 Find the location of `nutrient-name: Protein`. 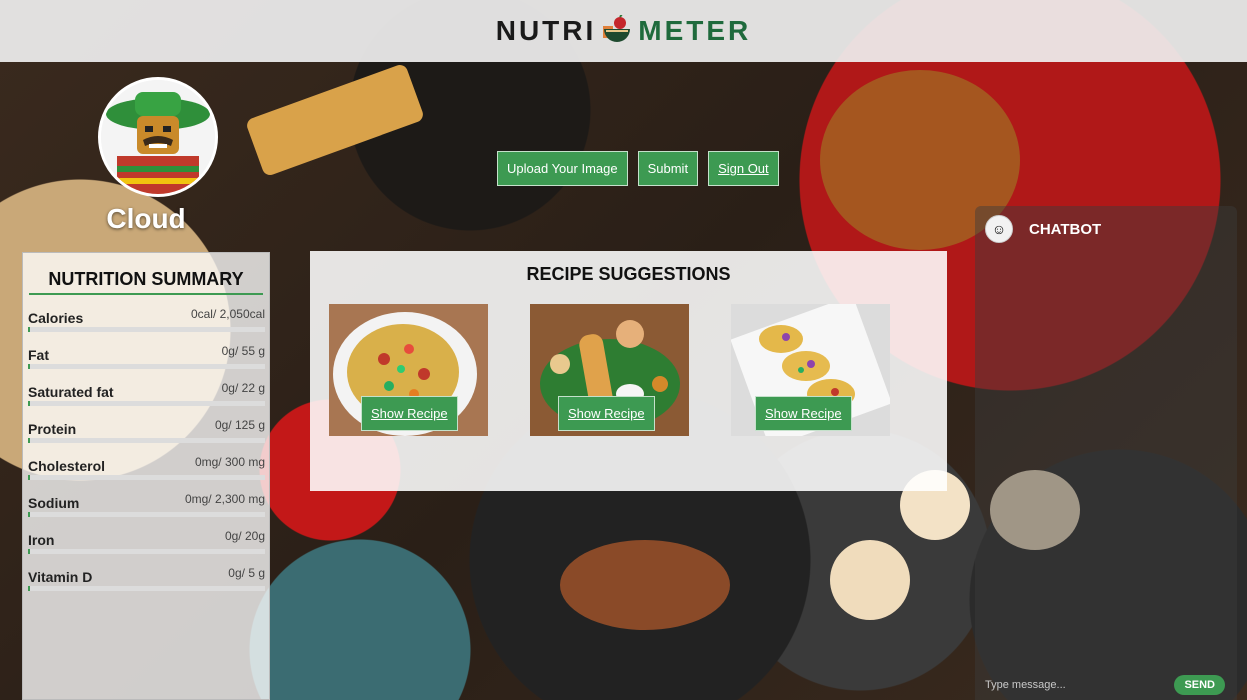

nutrient-name: Protein is located at coordinates (52, 429).